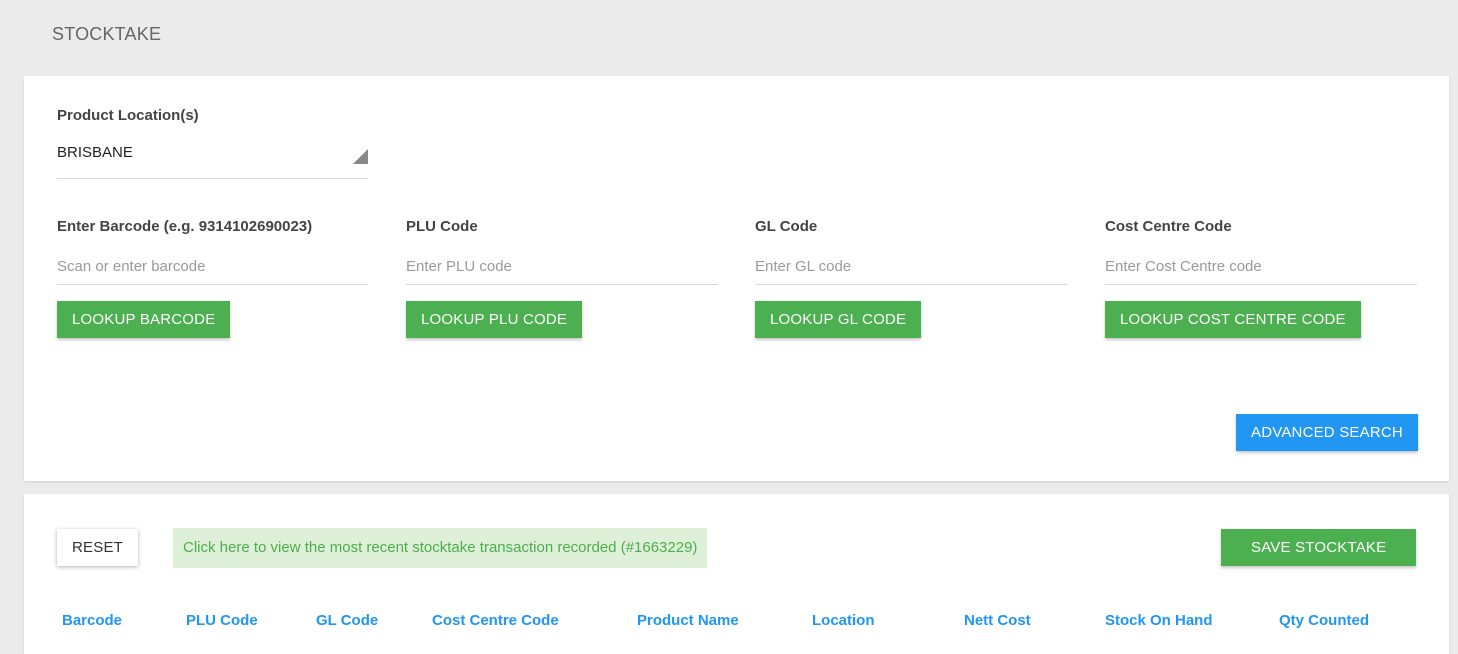 Image resolution: width=1458 pixels, height=654 pixels. Describe the element at coordinates (1233, 319) in the screenshot. I see `lookup-cost-centre-button: LOOKUP COST CENTRE CODE` at that location.